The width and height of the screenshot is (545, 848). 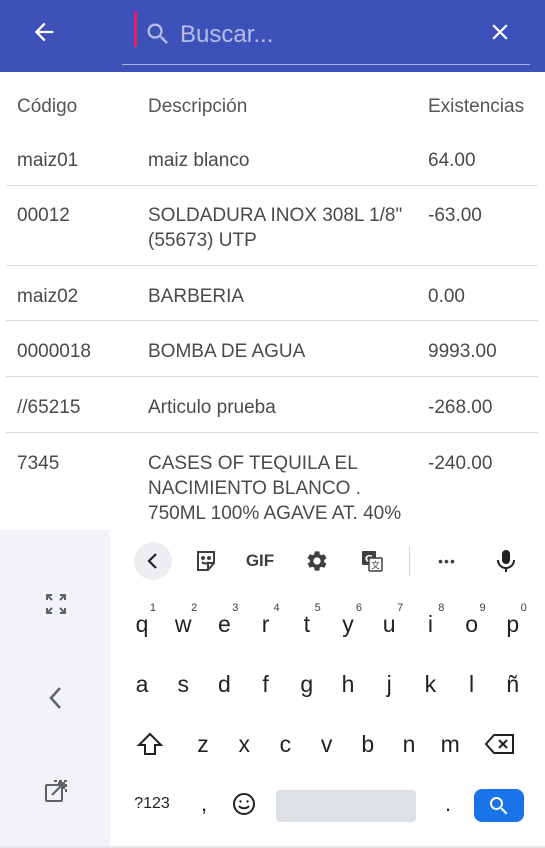 I want to click on key-label: p, so click(x=513, y=623).